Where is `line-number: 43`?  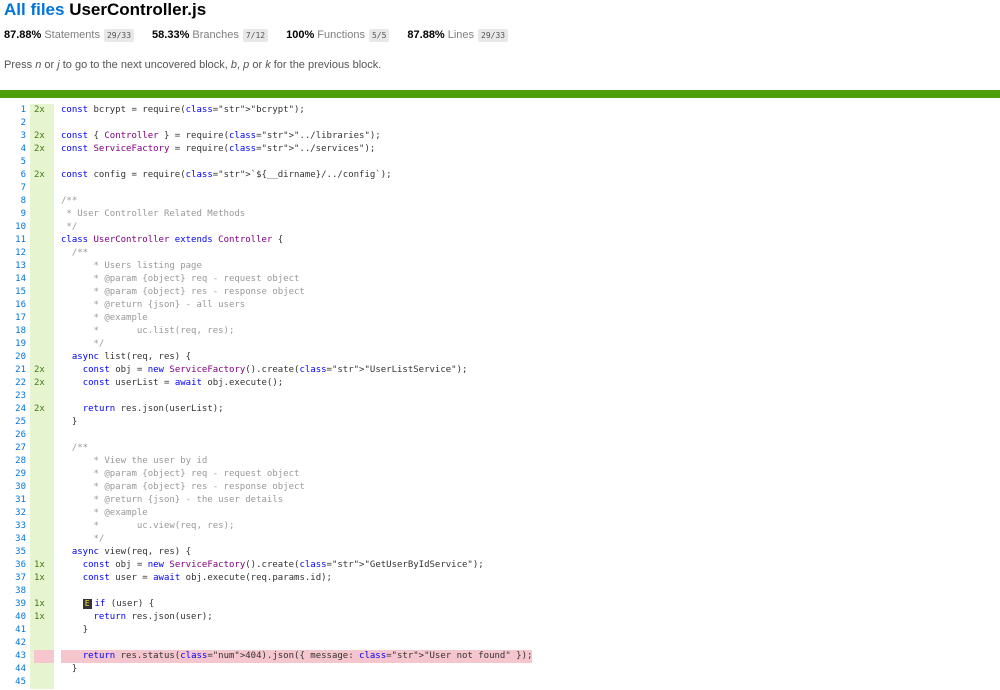
line-number: 43 is located at coordinates (13, 656).